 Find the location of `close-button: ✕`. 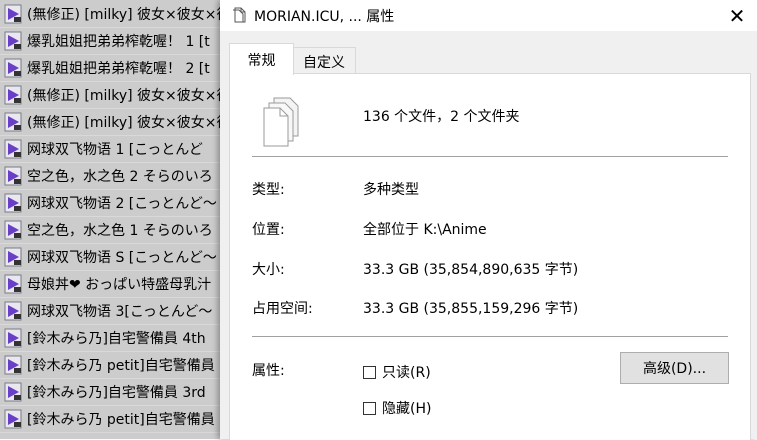

close-button: ✕ is located at coordinates (737, 15).